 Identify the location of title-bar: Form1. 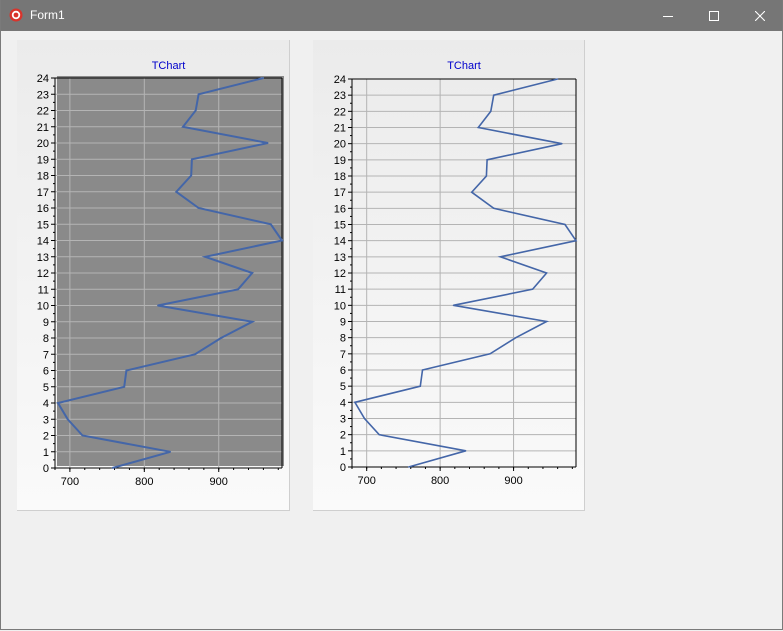
(391, 15).